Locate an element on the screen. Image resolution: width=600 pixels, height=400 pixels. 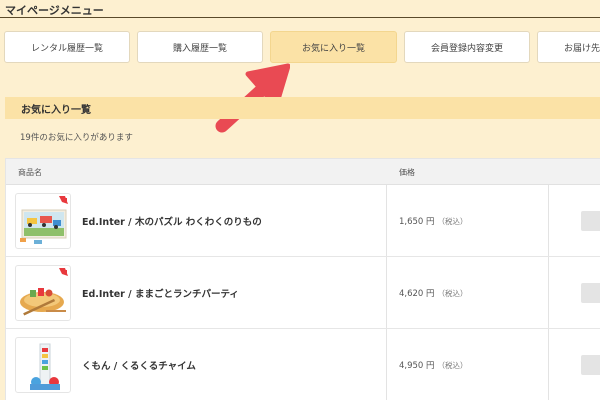
product-price: 1,650 円（税込） is located at coordinates (433, 222).